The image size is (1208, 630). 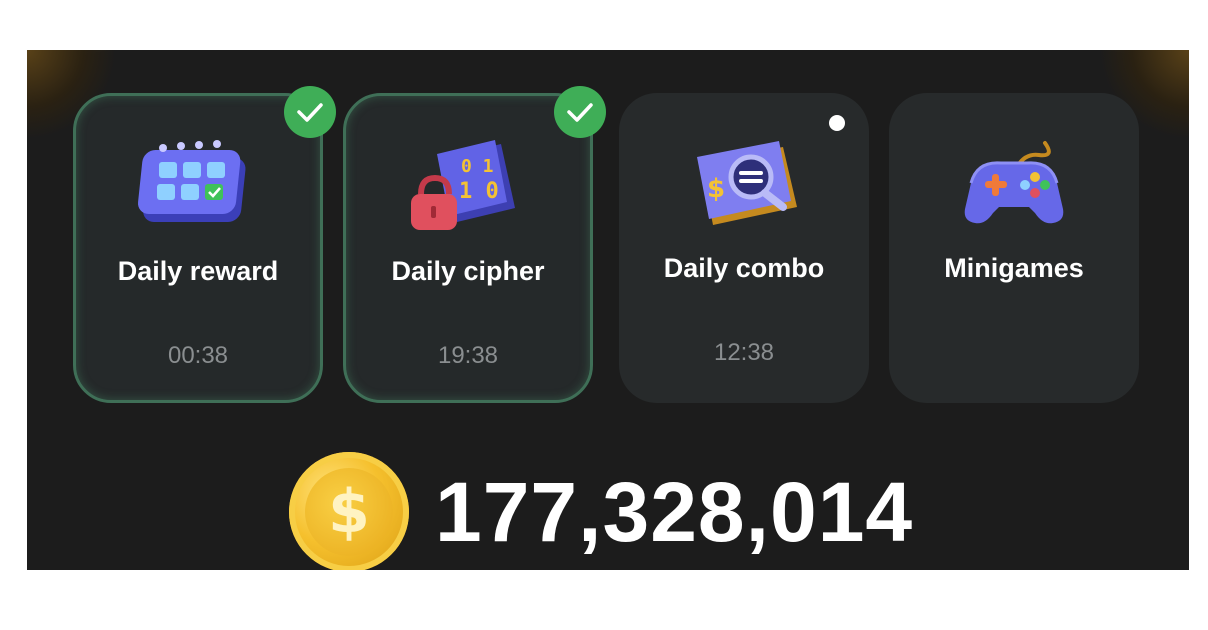 I want to click on card-title: Minigames, so click(x=1014, y=268).